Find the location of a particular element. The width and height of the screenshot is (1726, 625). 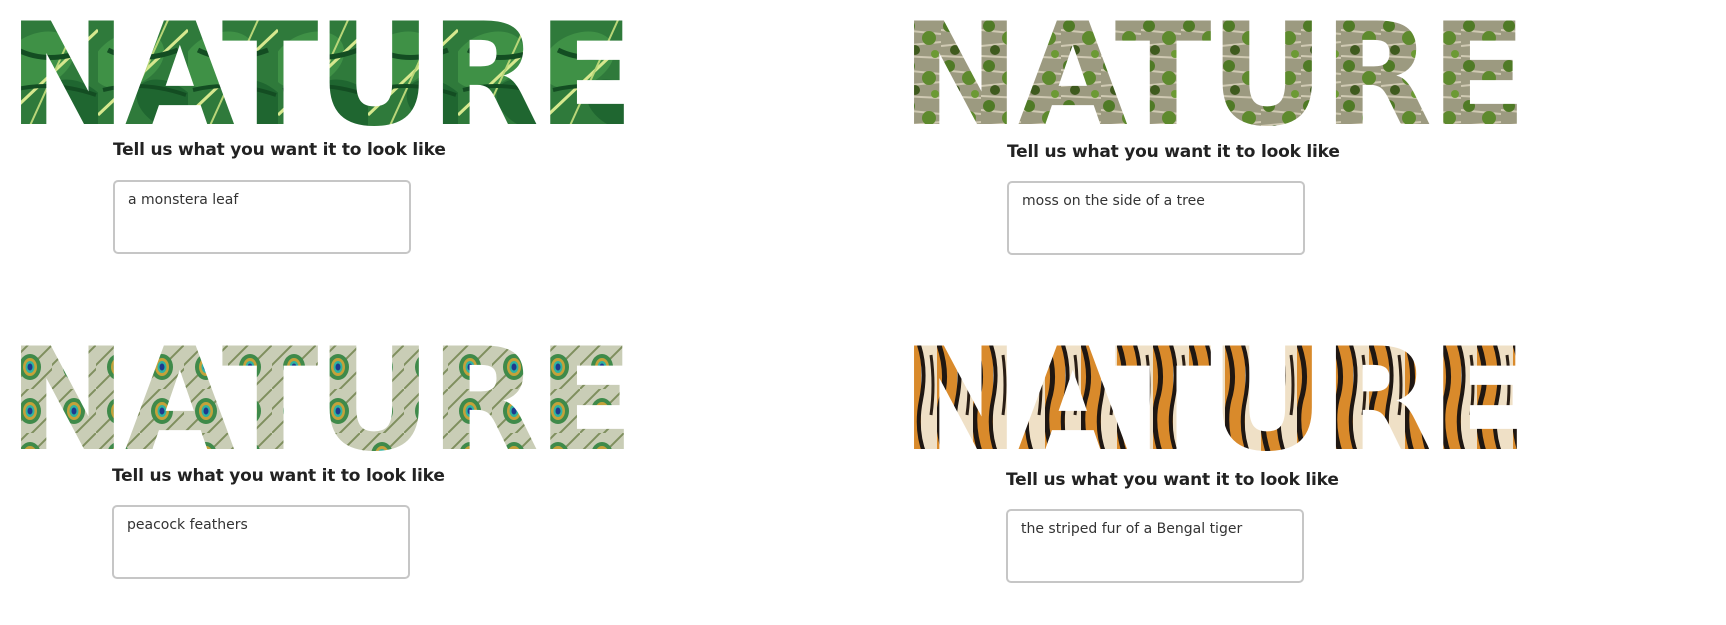

prompt-input: the striped fur of a Bengal tiger is located at coordinates (1155, 546).